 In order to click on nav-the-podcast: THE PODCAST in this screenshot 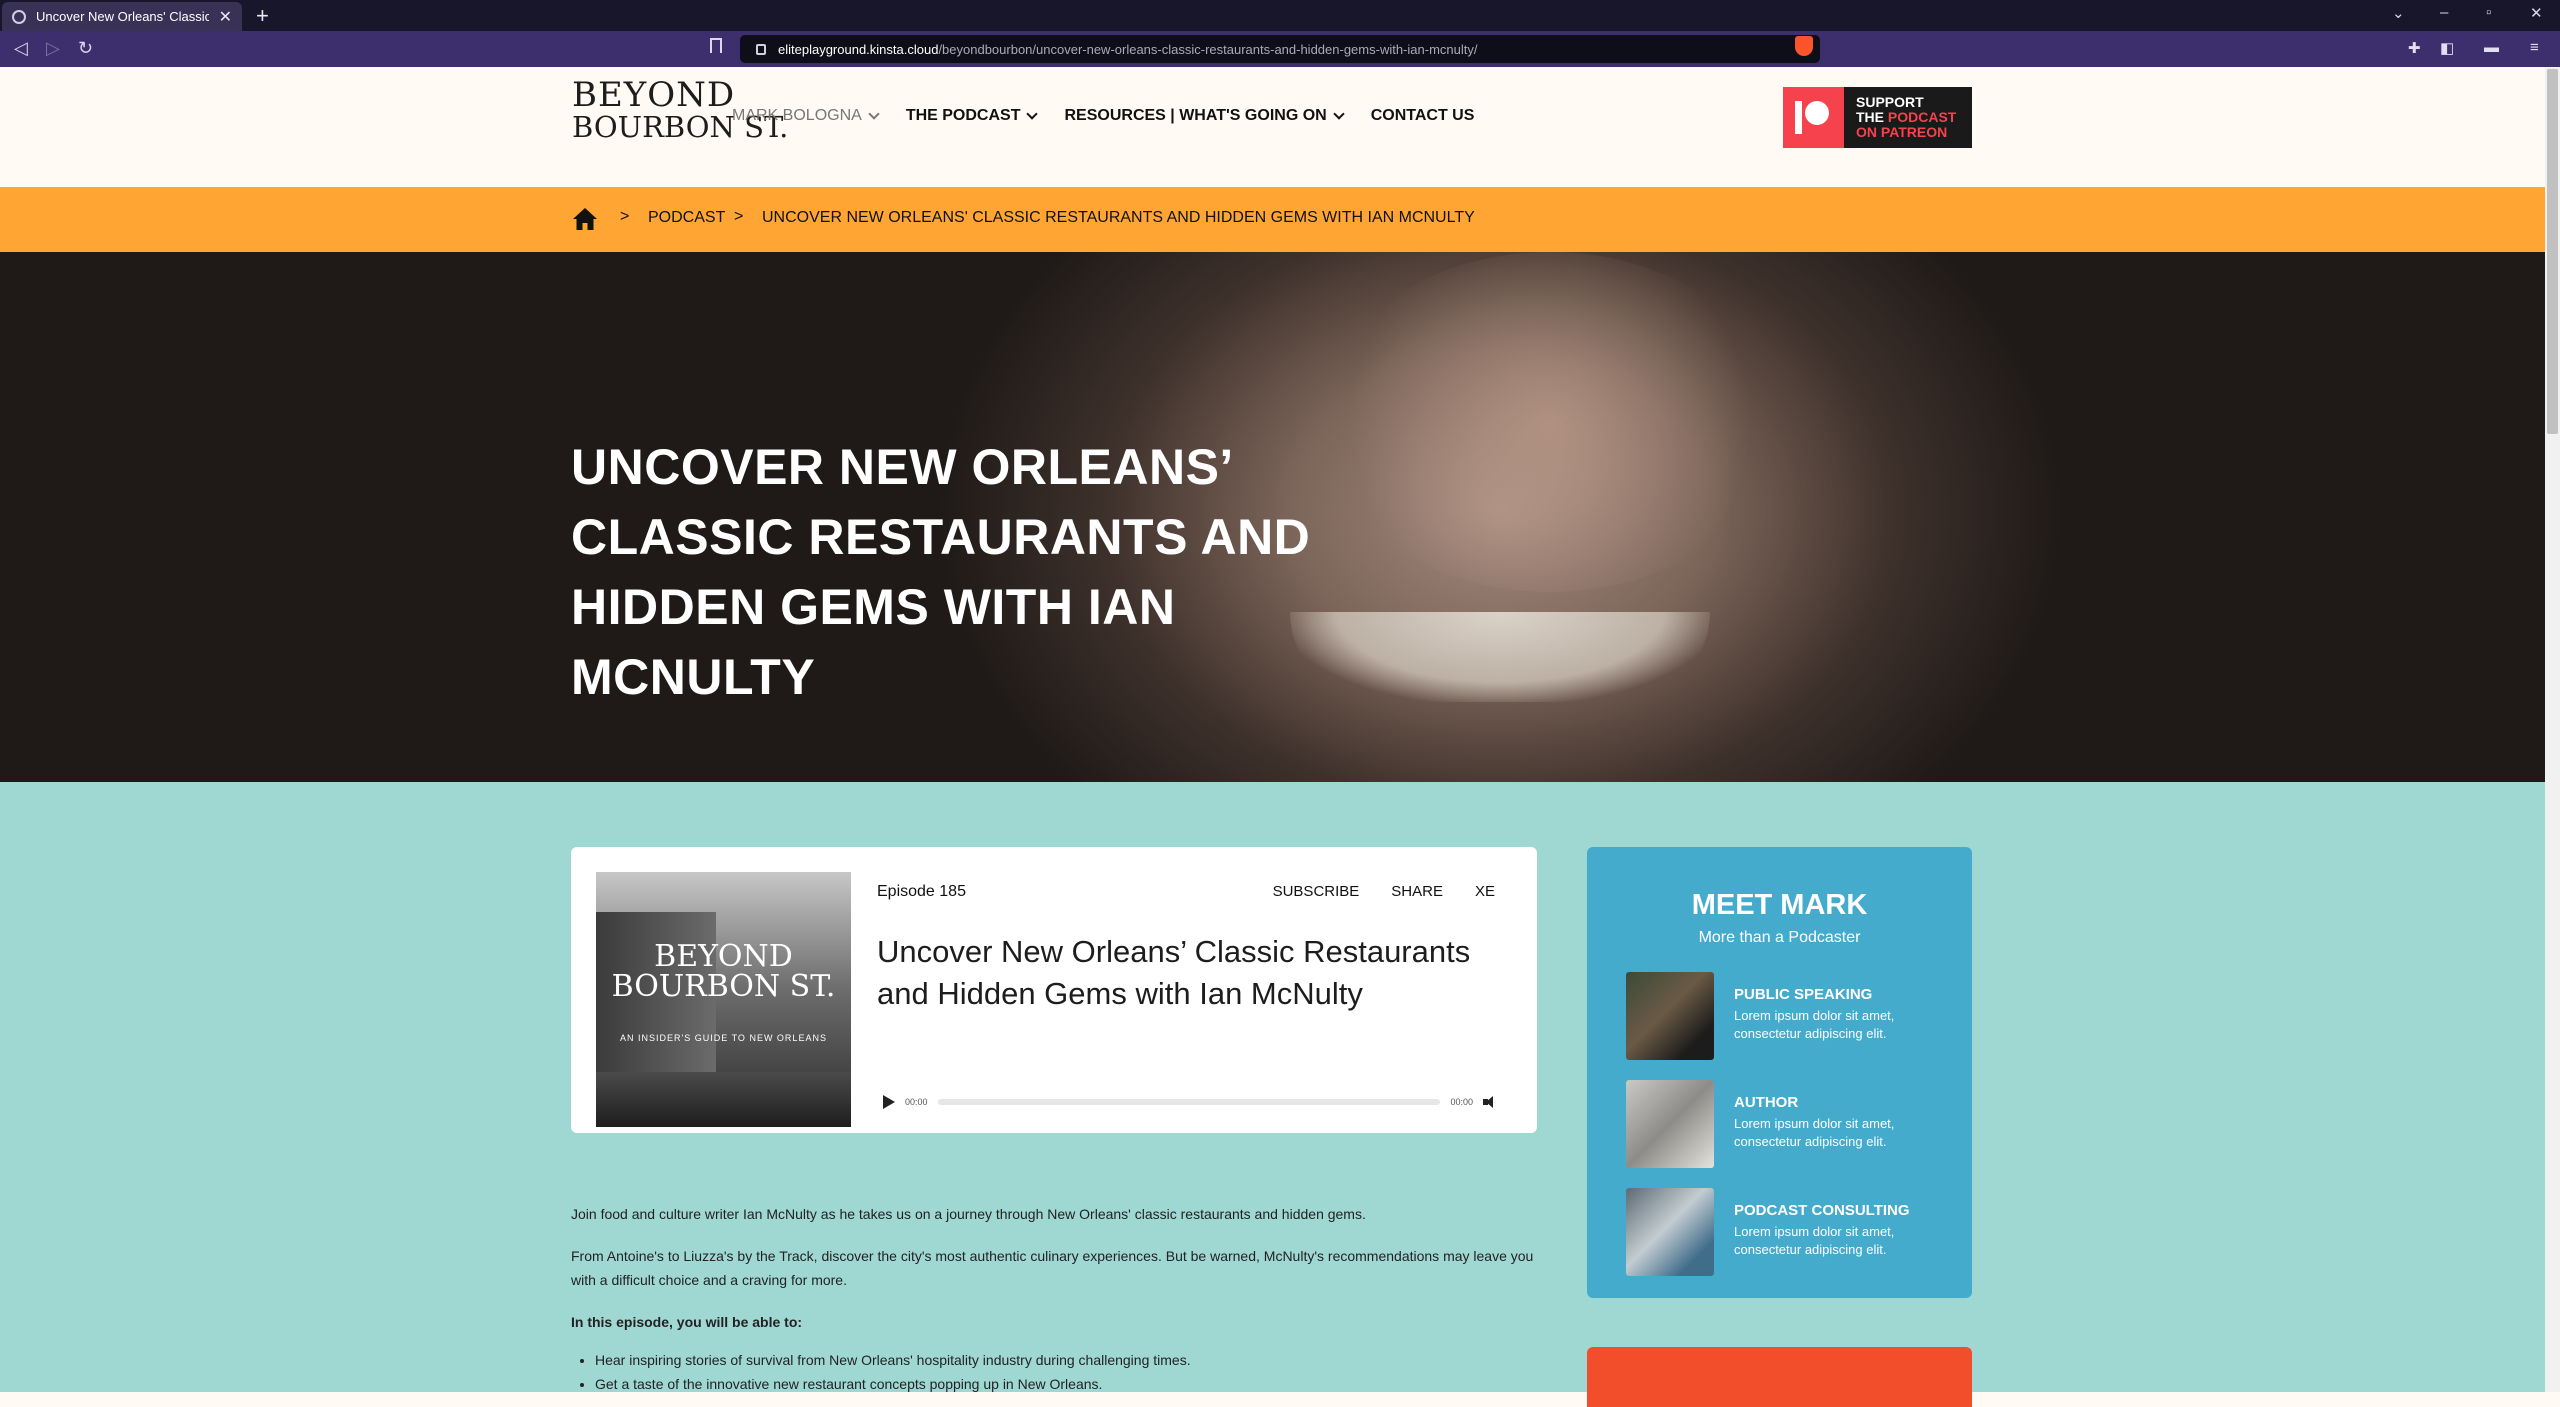, I will do `click(972, 116)`.